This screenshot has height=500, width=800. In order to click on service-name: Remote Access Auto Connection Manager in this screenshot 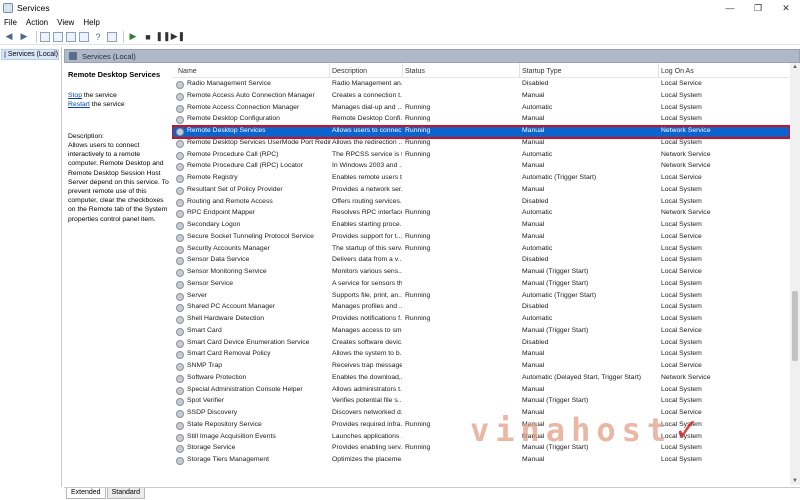, I will do `click(251, 95)`.